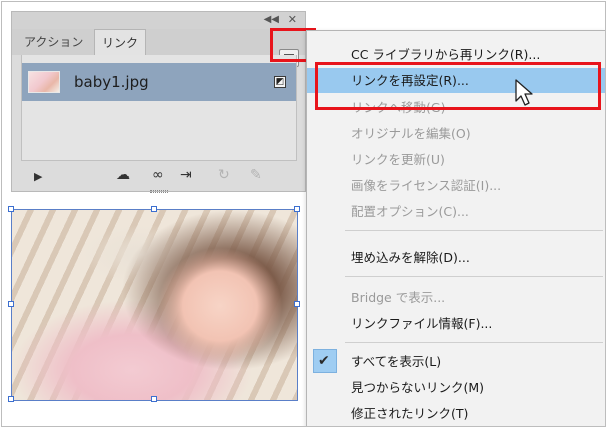 Image resolution: width=607 pixels, height=428 pixels. I want to click on link-row-selected: baby1.jpg ◩, so click(159, 82).